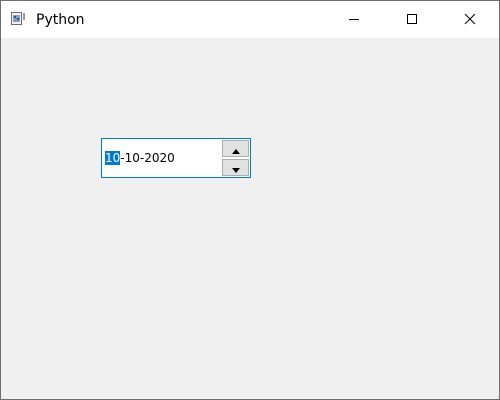  Describe the element at coordinates (176, 158) in the screenshot. I see `date-edit: 10-10-2020` at that location.